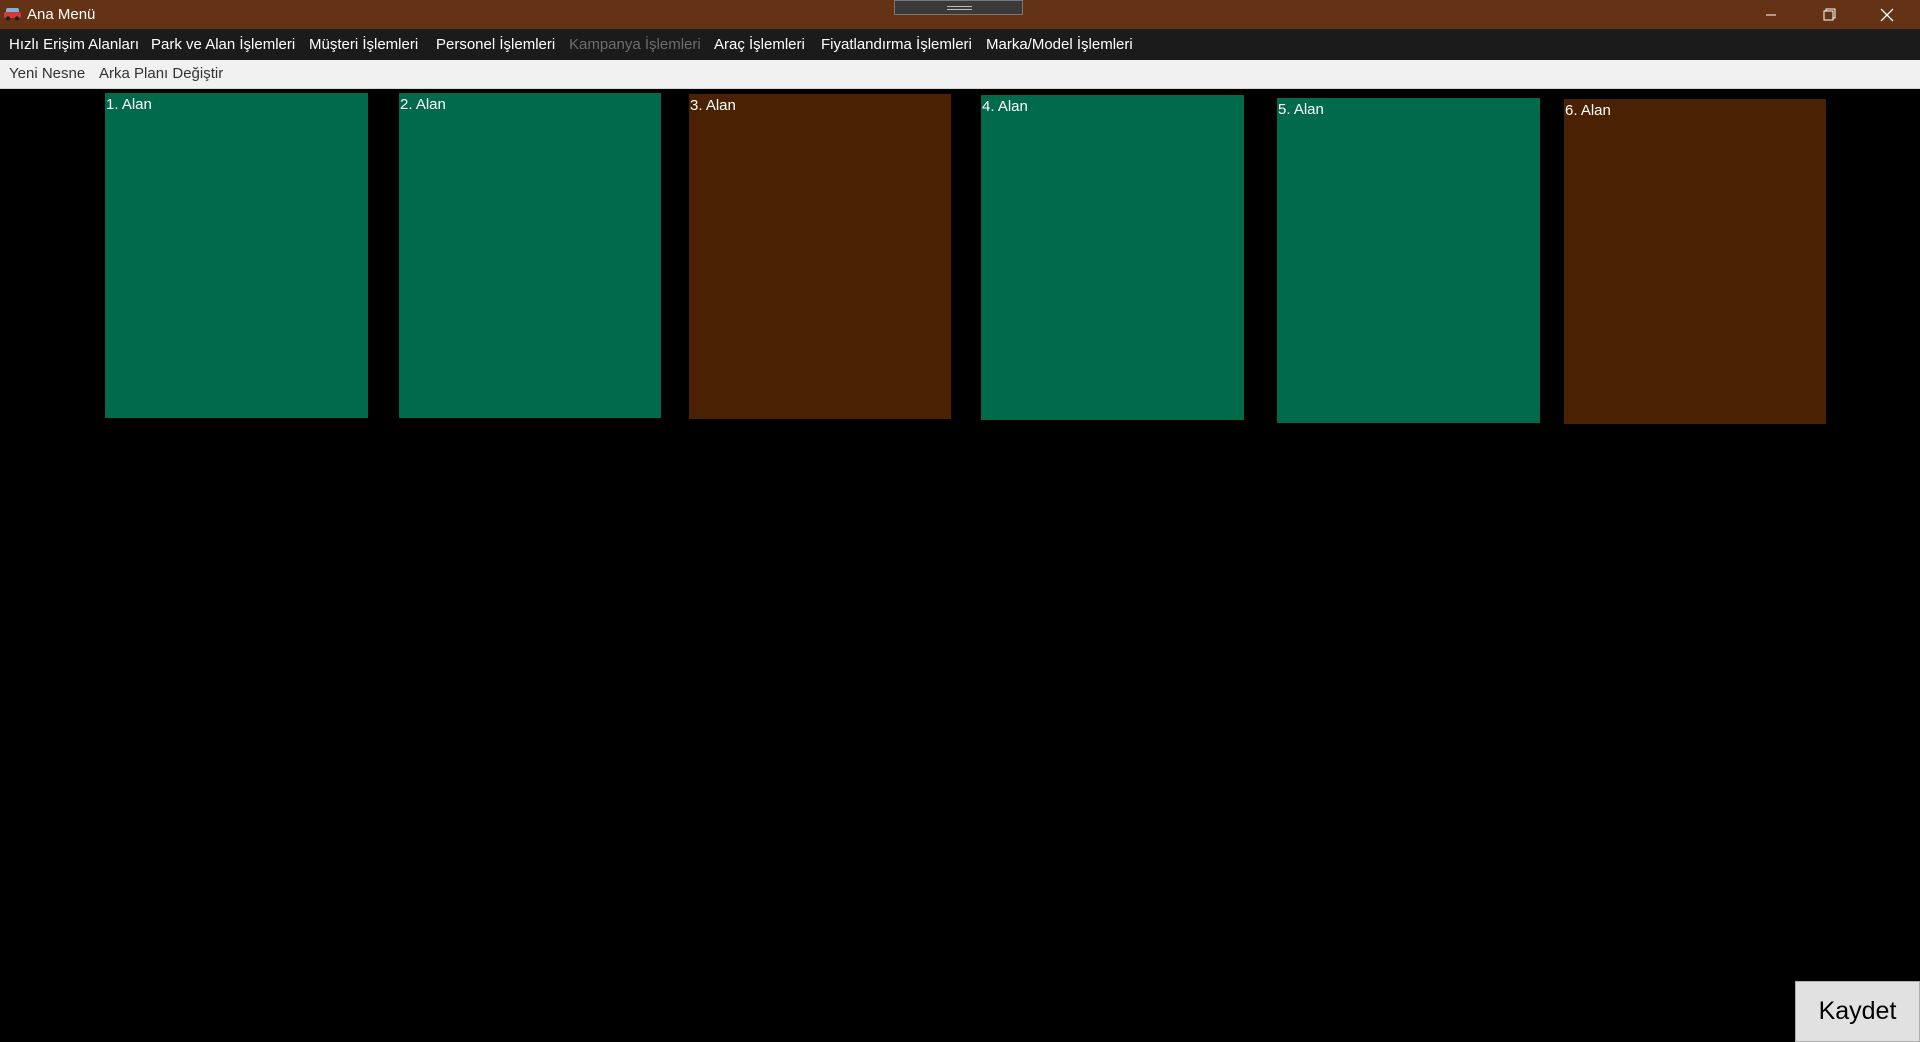  What do you see at coordinates (495, 44) in the screenshot?
I see `menu-staff: Personel İşlemleri` at bounding box center [495, 44].